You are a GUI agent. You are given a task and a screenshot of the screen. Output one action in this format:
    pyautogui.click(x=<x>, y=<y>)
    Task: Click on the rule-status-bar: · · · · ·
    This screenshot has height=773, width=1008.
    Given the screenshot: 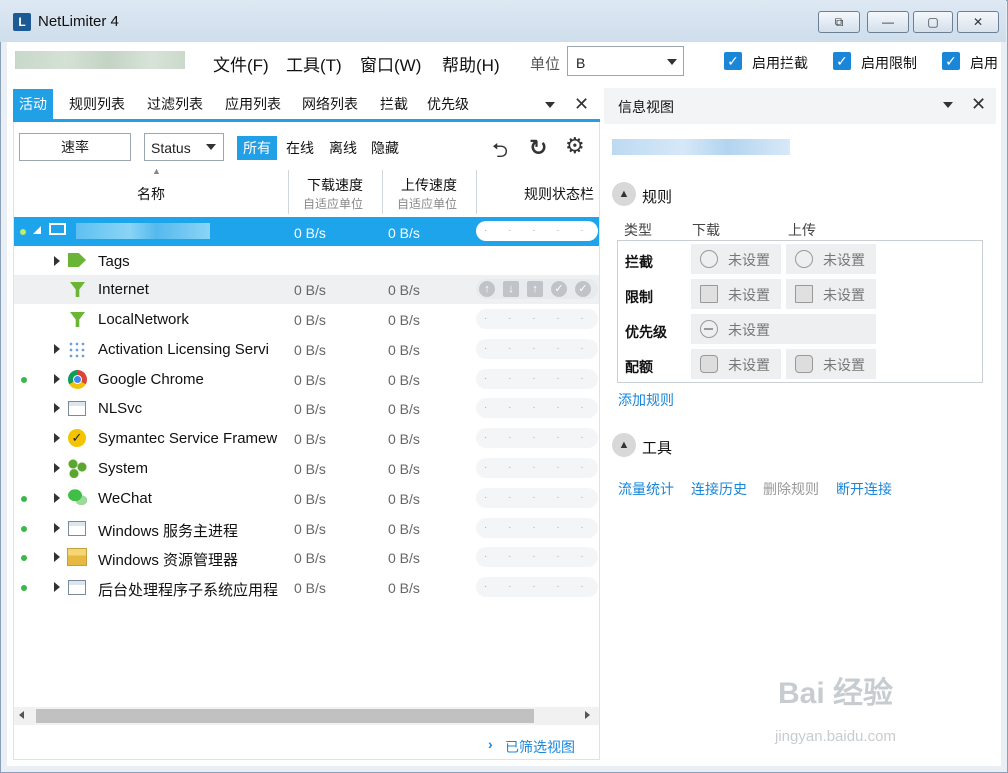 What is the action you would take?
    pyautogui.click(x=537, y=498)
    